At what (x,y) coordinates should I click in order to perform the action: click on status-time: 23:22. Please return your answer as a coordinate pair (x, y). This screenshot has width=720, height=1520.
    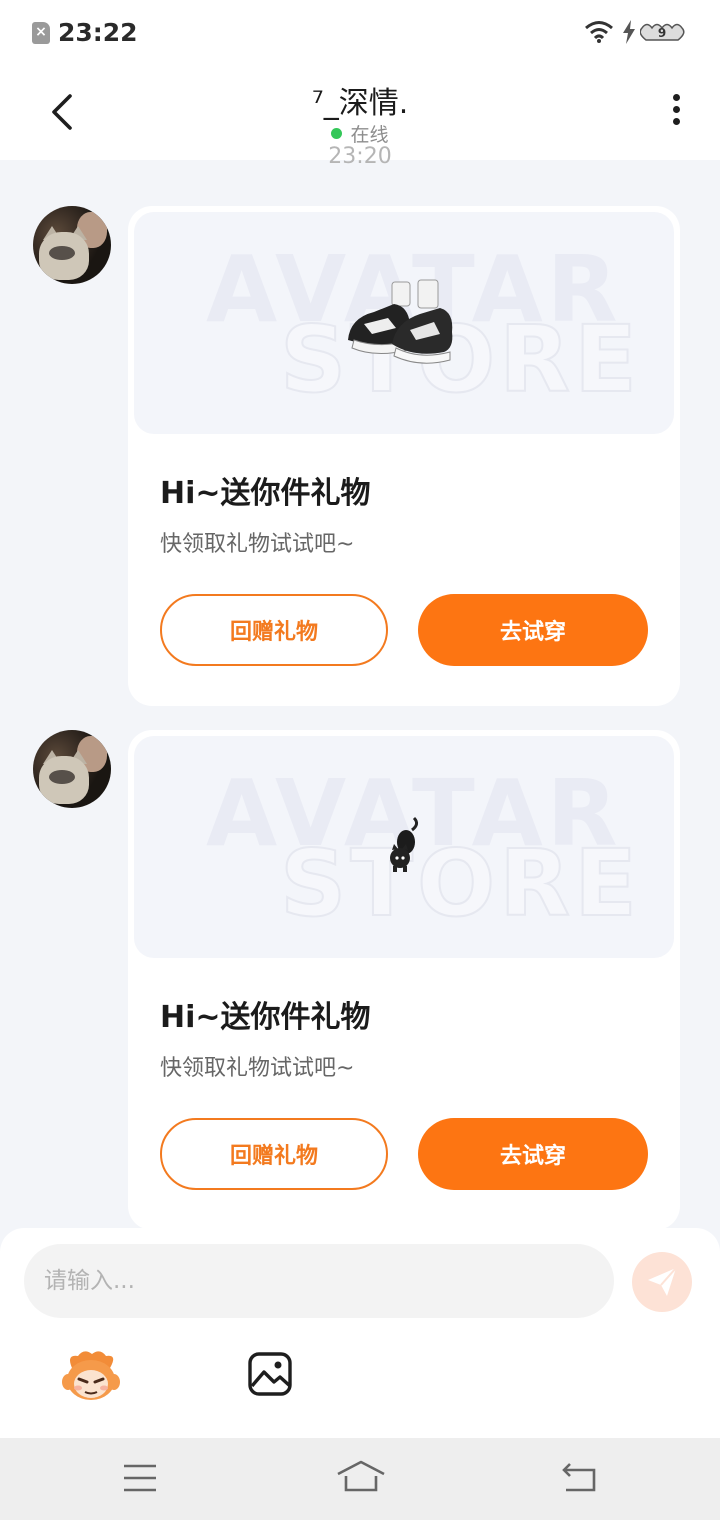
    Looking at the image, I should click on (98, 32).